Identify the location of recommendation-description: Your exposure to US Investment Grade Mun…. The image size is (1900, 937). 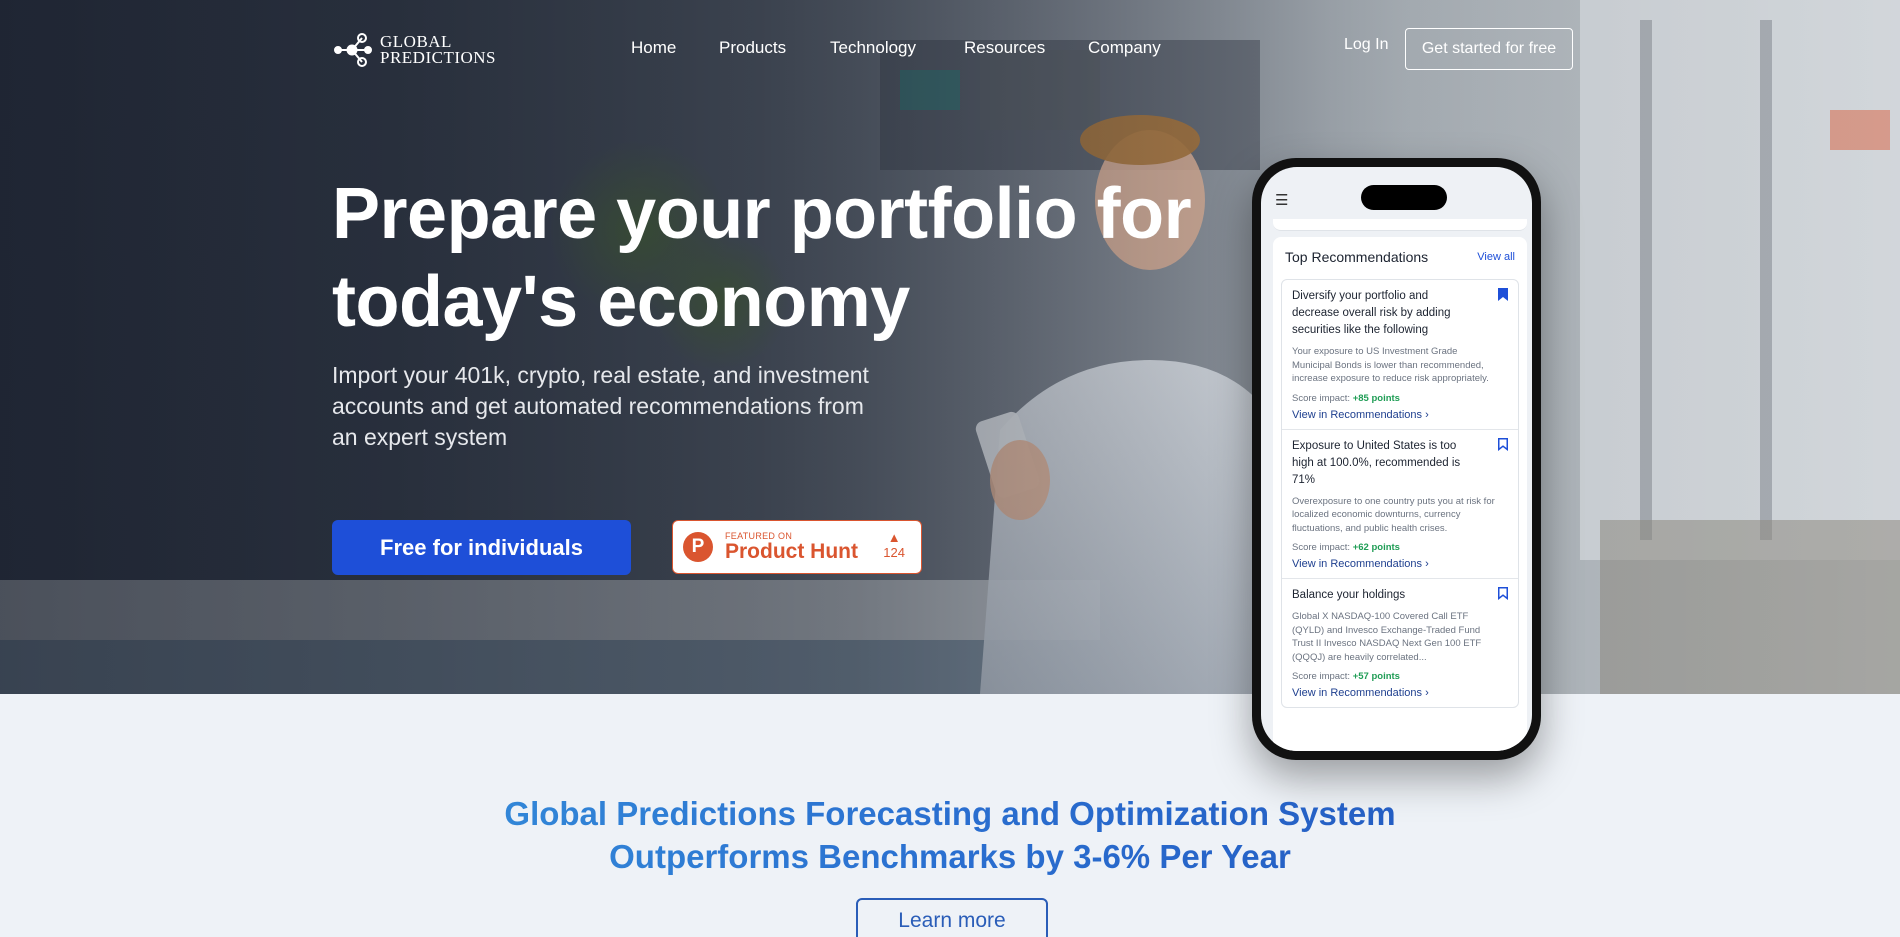
(1390, 365).